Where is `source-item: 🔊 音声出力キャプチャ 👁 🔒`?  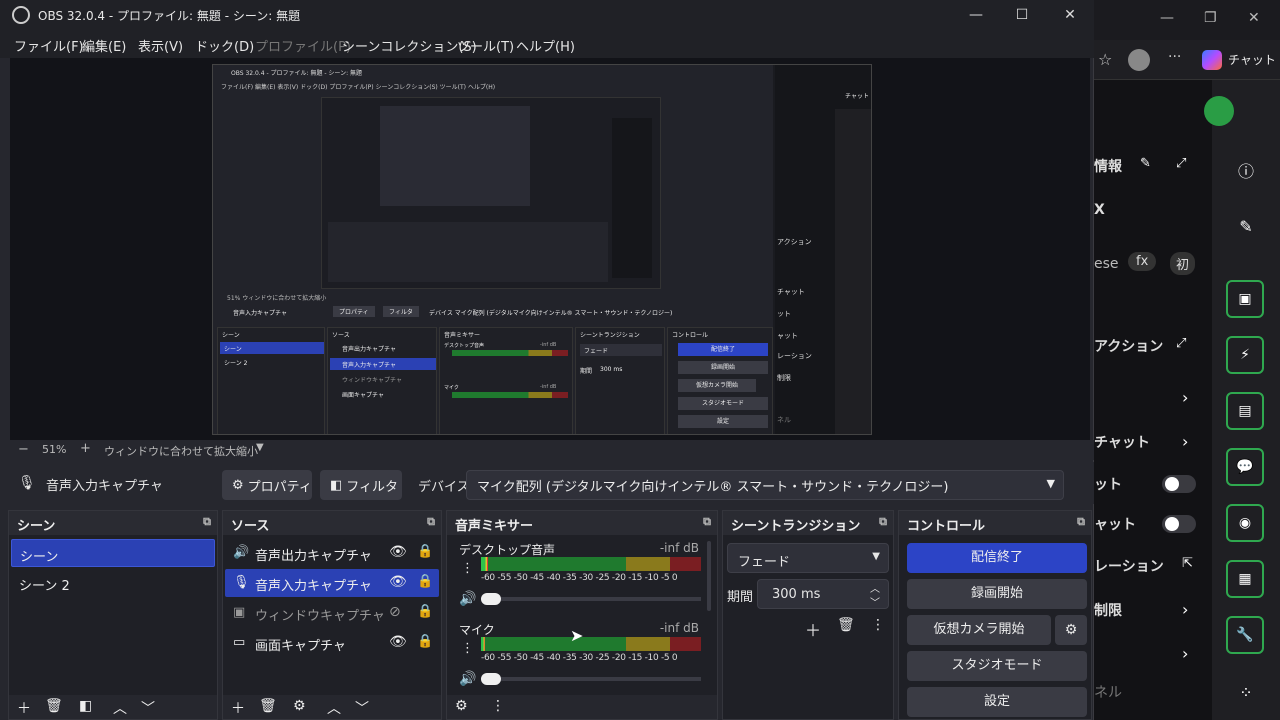 source-item: 🔊 音声出力キャプチャ 👁 🔒 is located at coordinates (332, 553).